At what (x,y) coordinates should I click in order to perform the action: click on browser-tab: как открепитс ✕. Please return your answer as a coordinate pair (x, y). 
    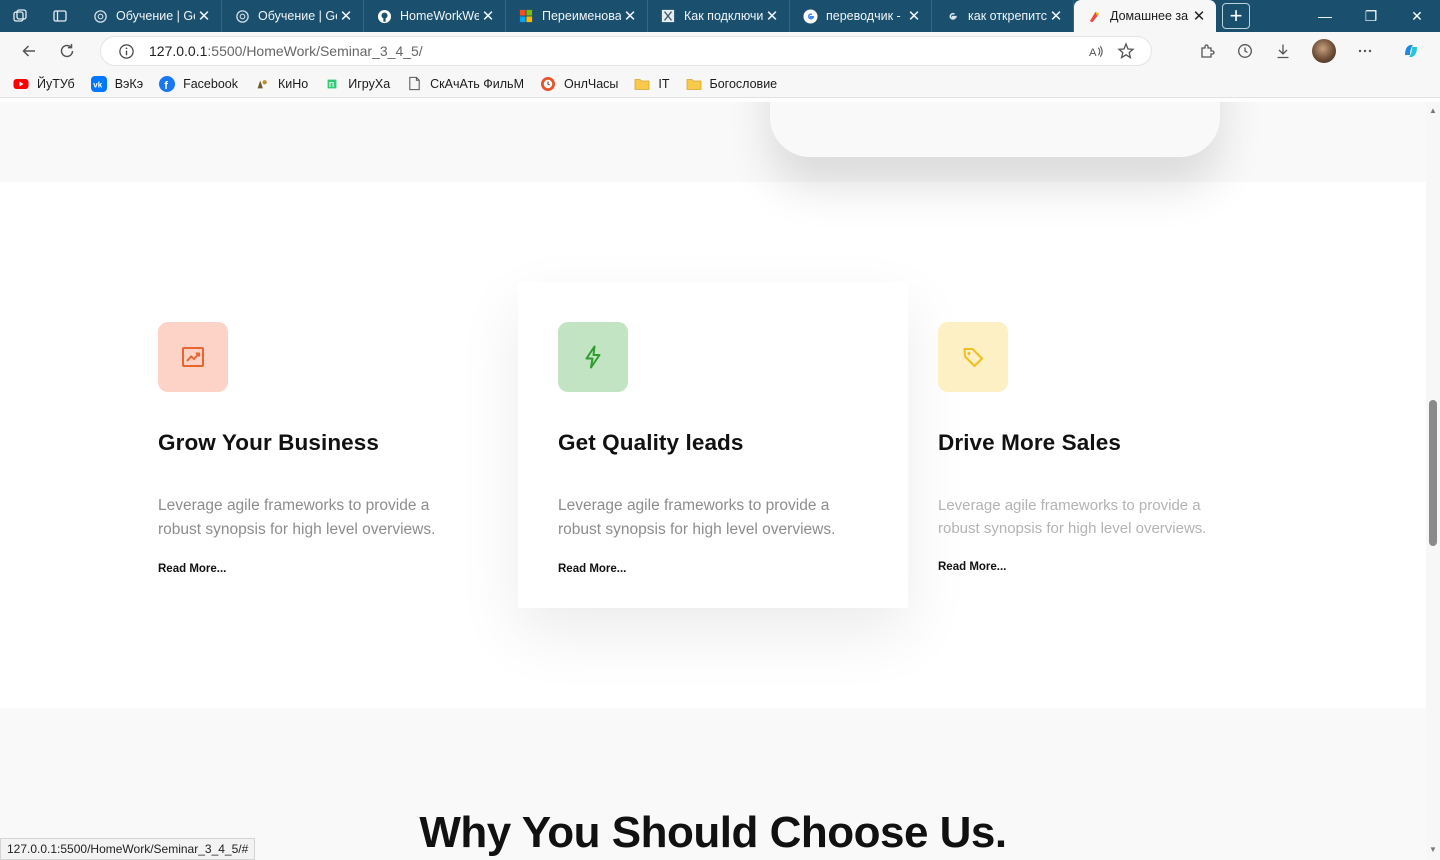
    Looking at the image, I should click on (1003, 16).